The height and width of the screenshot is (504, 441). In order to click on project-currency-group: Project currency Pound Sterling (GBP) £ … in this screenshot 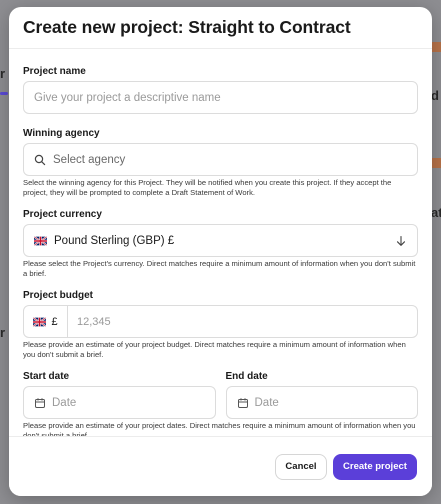, I will do `click(220, 244)`.